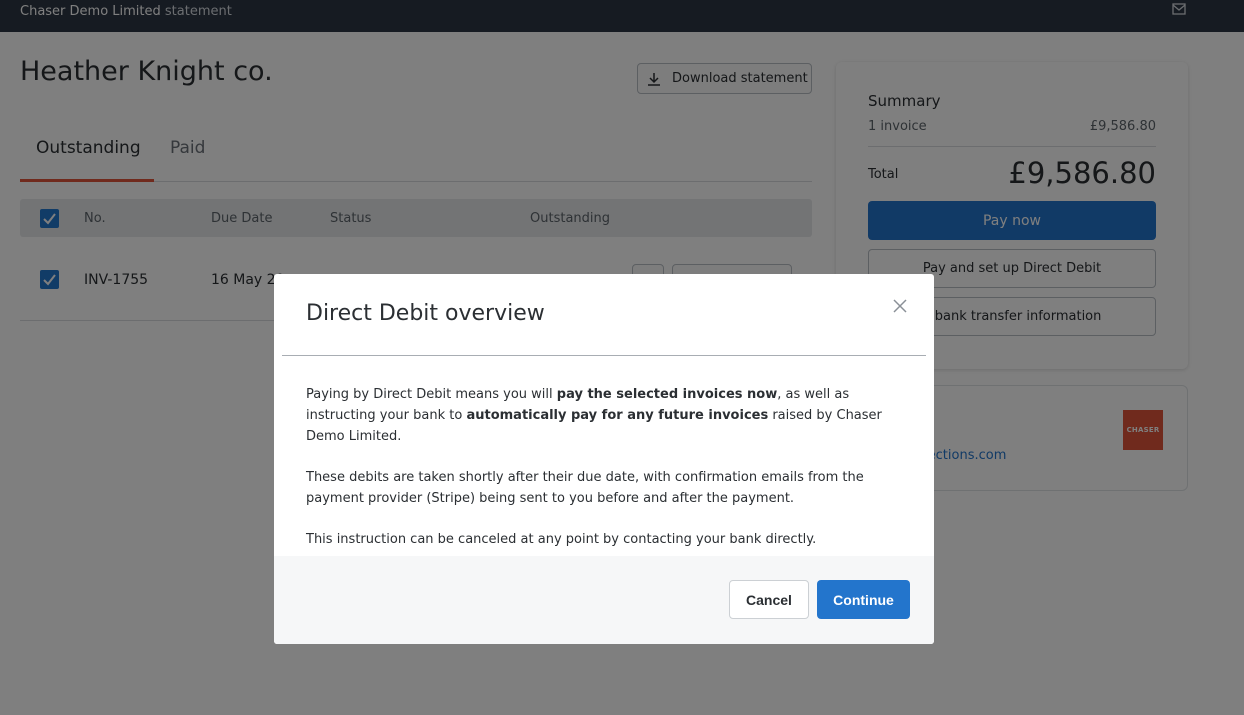  Describe the element at coordinates (900, 306) in the screenshot. I see `close-icon` at that location.